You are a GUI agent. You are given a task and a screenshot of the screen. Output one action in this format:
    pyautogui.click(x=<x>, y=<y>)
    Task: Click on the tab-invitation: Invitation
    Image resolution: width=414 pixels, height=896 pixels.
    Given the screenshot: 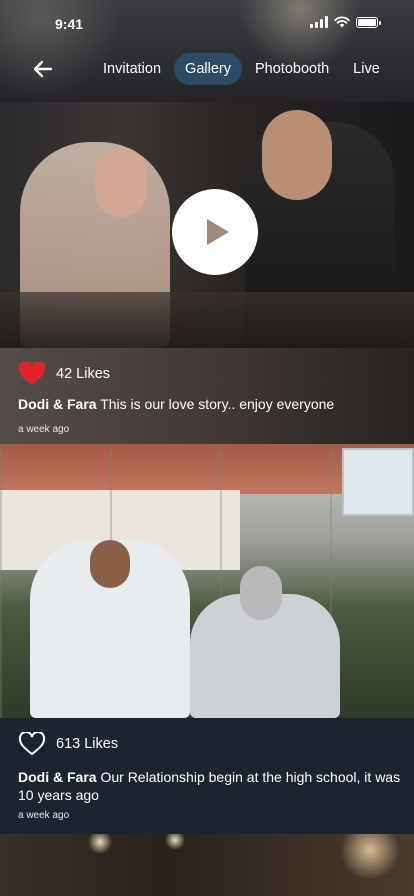 What is the action you would take?
    pyautogui.click(x=132, y=69)
    